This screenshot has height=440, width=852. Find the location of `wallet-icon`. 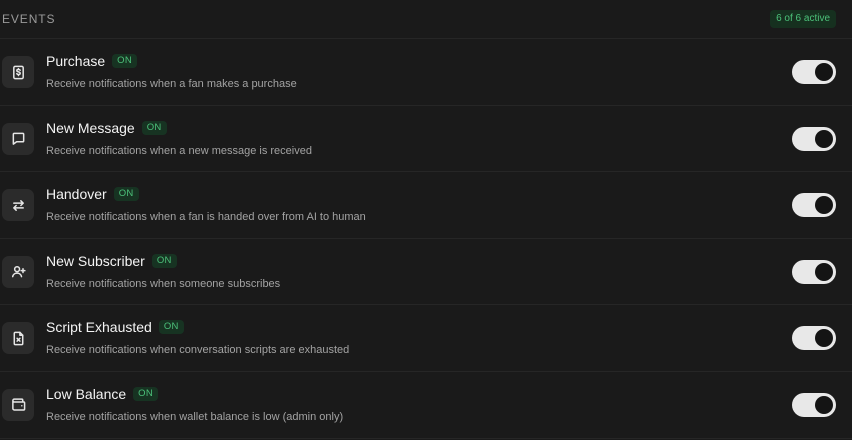

wallet-icon is located at coordinates (18, 404).